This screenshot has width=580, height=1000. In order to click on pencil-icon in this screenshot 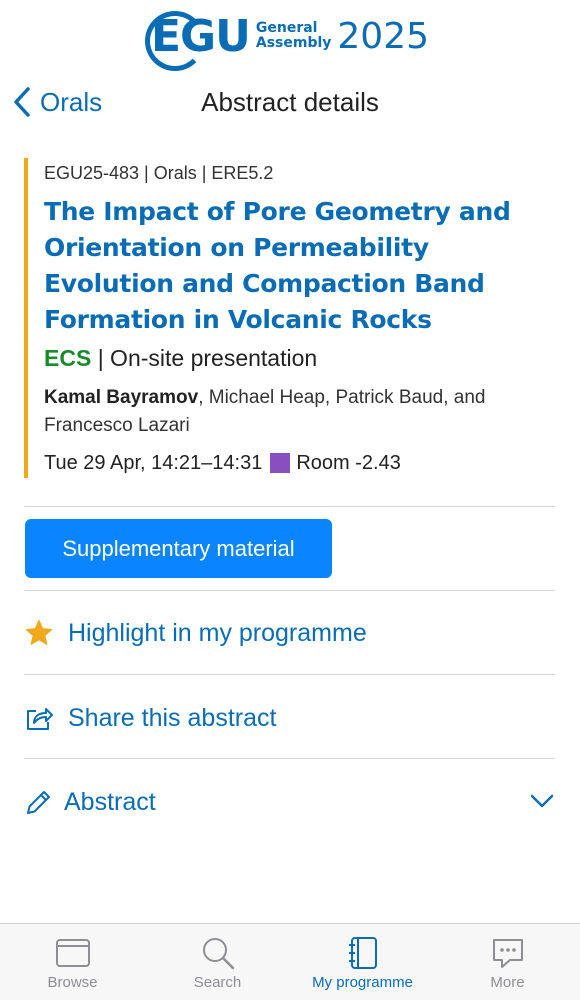, I will do `click(39, 802)`.